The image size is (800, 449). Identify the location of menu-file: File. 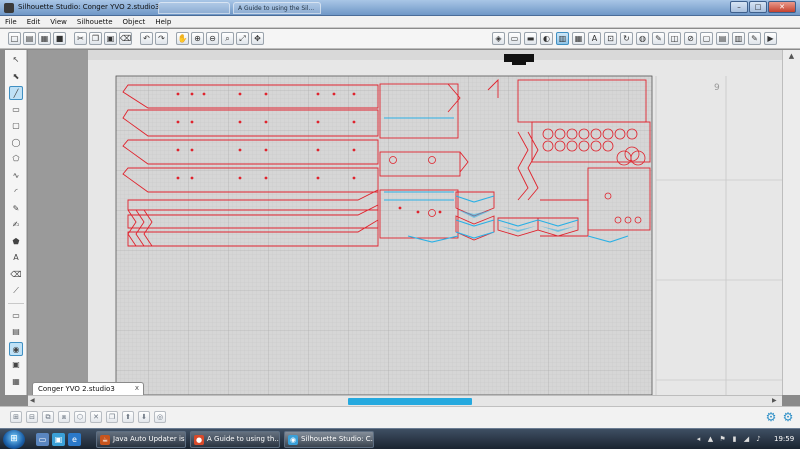
(11, 22).